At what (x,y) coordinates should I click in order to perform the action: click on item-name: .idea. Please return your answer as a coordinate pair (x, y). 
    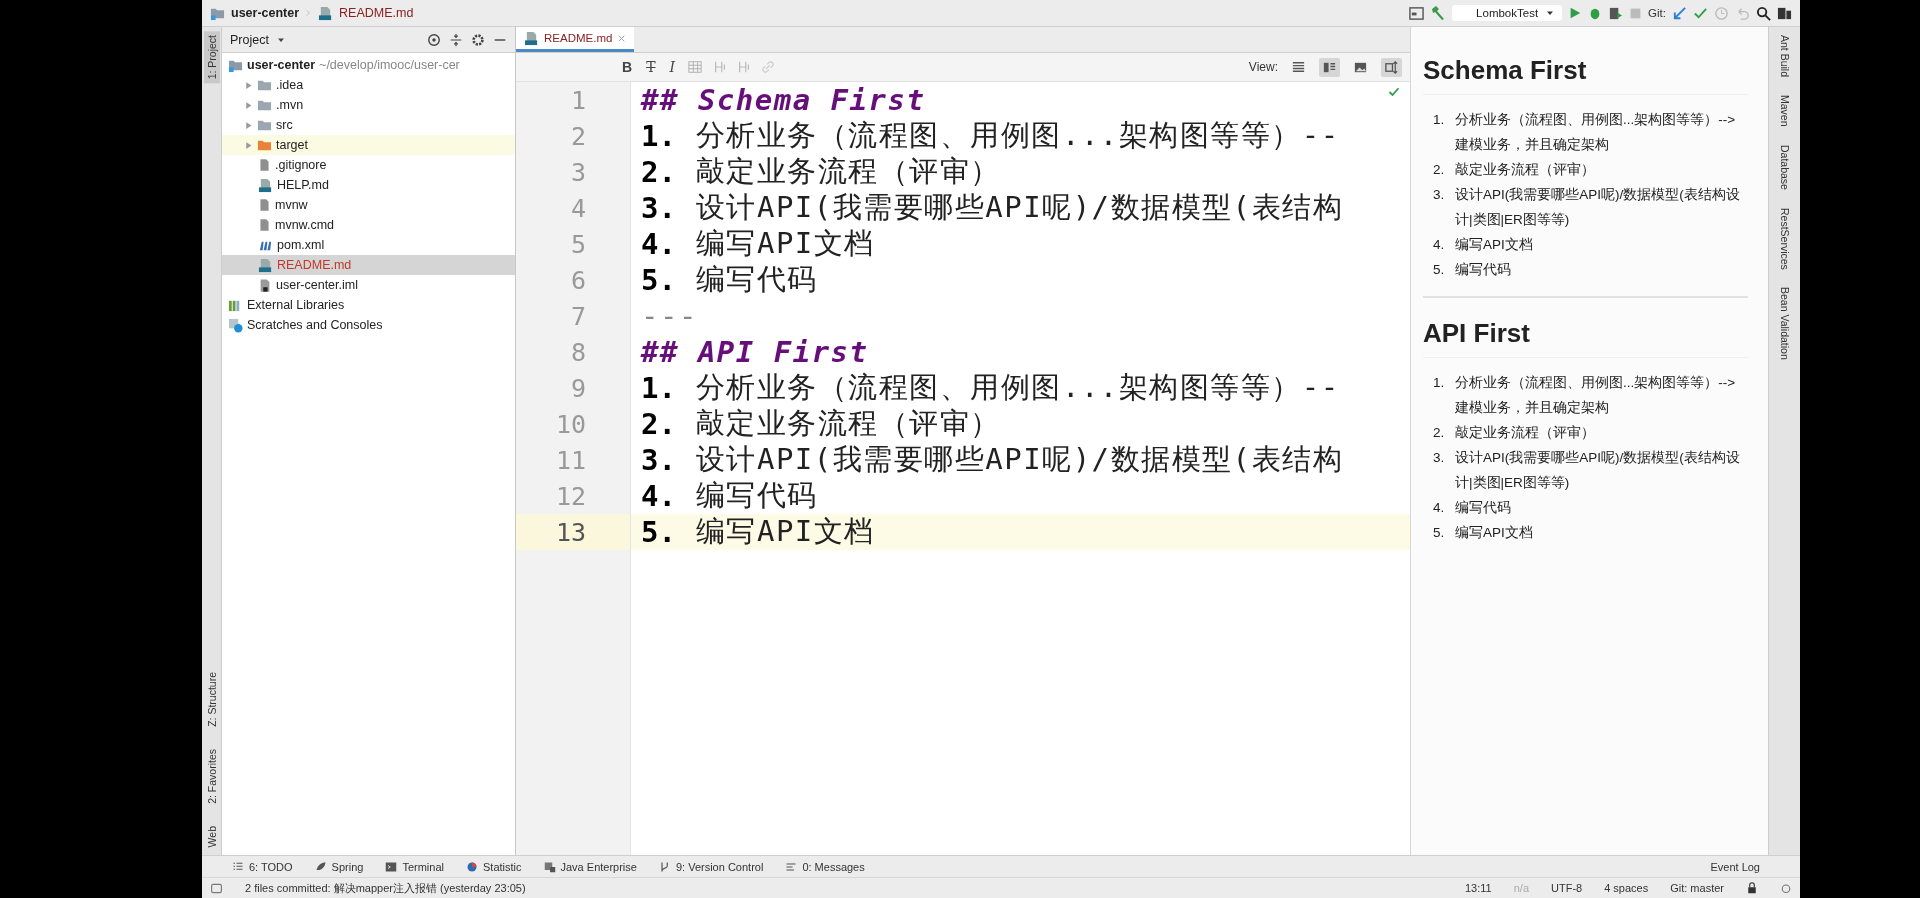
    Looking at the image, I should click on (290, 85).